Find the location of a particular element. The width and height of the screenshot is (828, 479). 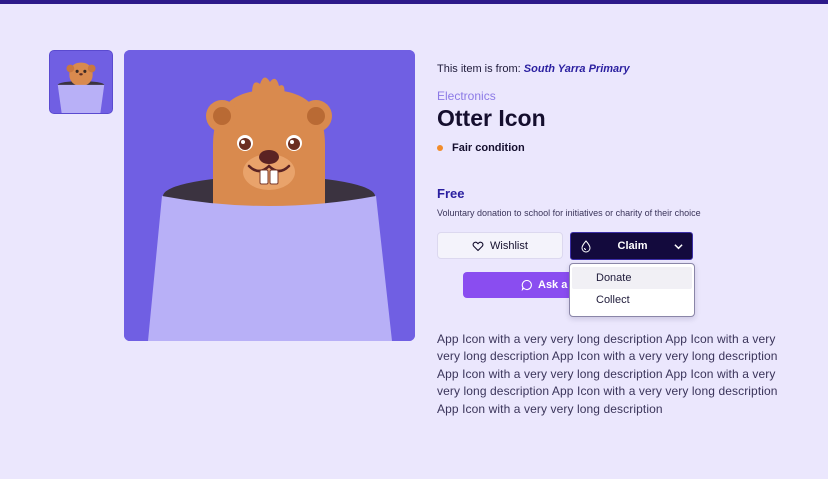

item-title: Otter Icon is located at coordinates (491, 118).